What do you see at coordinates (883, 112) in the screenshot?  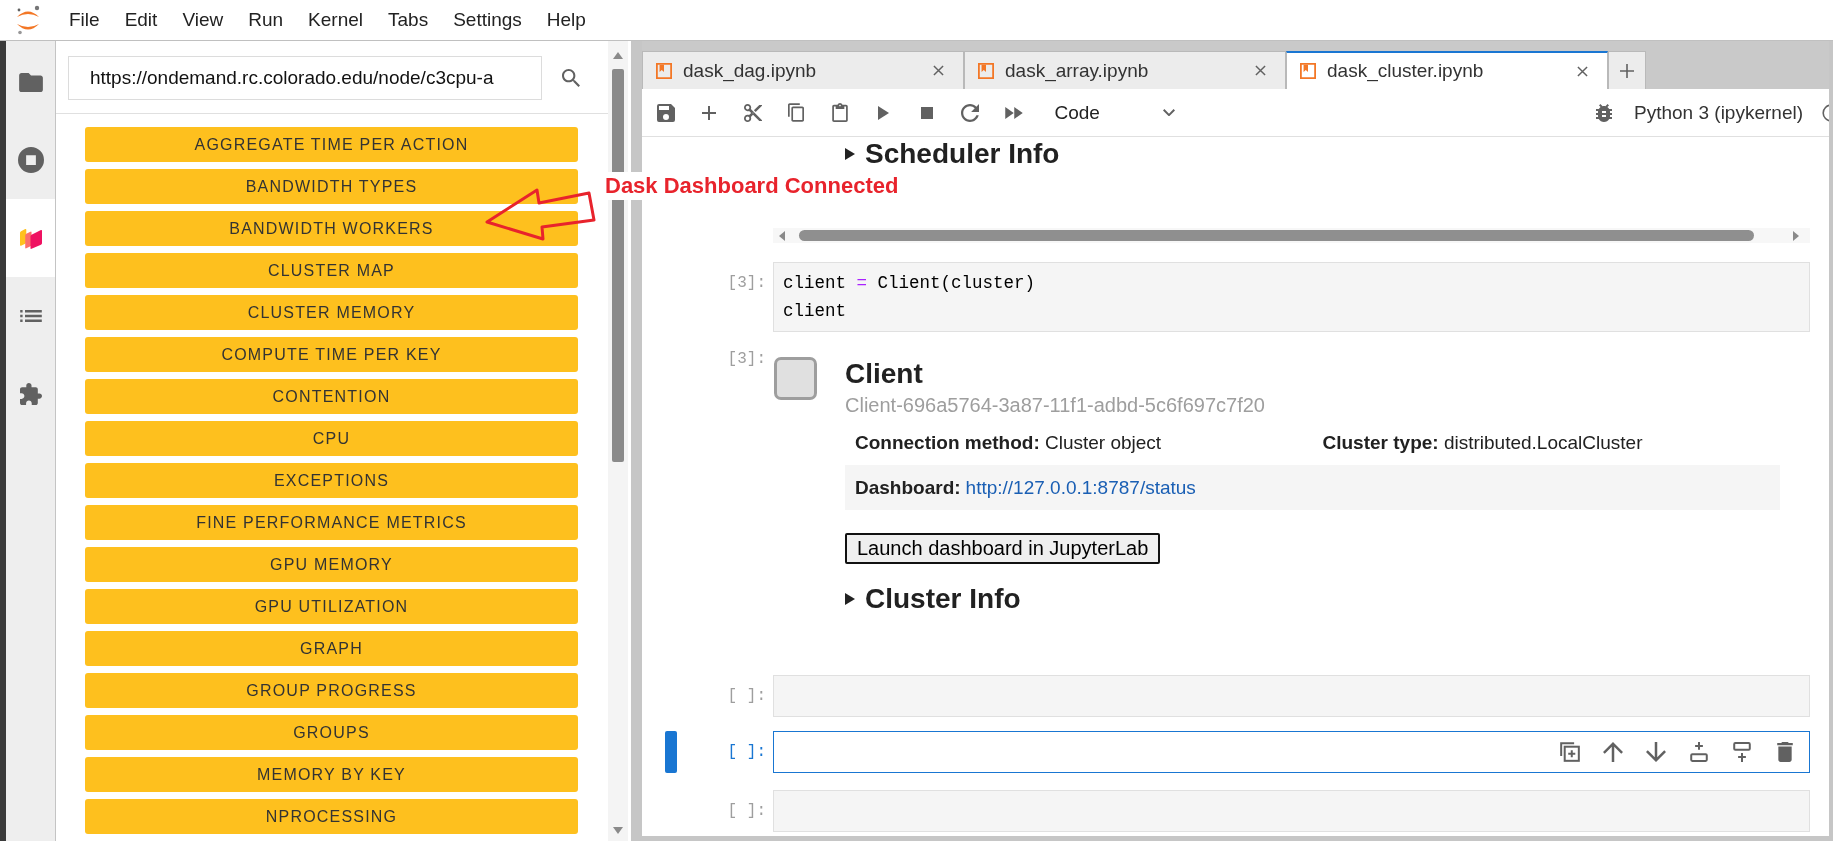 I see `run-icon` at bounding box center [883, 112].